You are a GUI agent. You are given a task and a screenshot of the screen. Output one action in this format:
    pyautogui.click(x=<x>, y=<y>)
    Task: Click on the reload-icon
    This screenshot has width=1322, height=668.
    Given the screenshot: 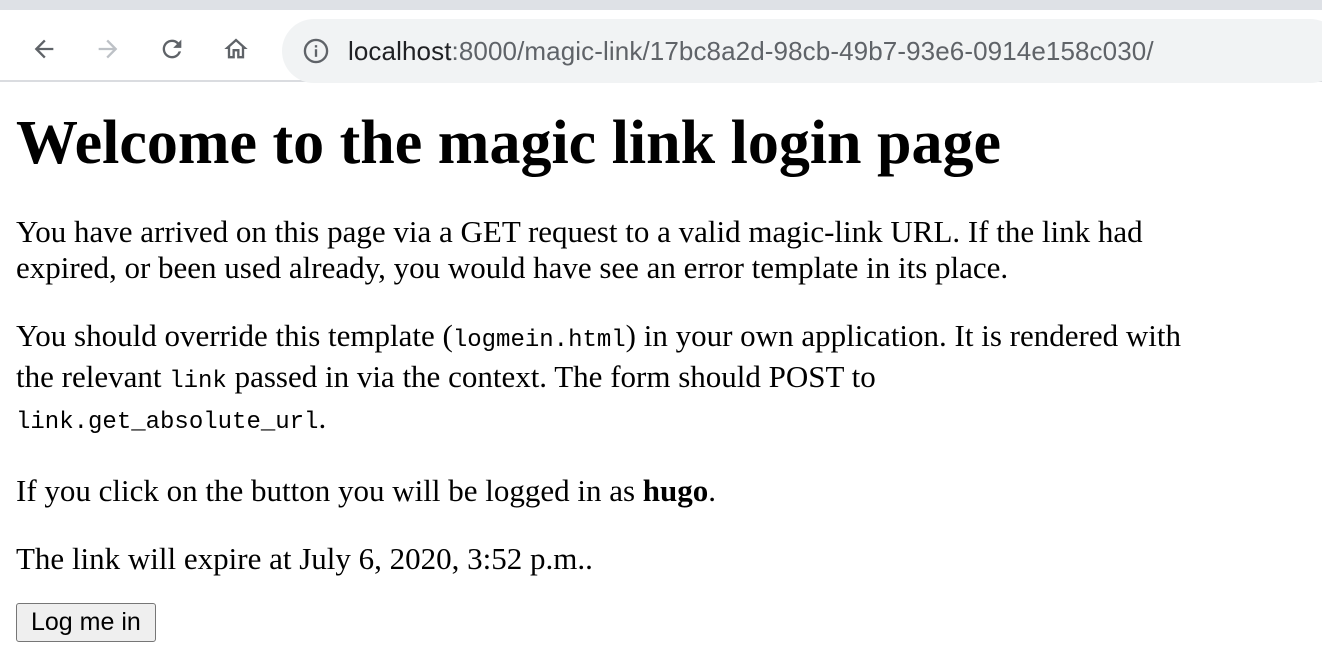 What is the action you would take?
    pyautogui.click(x=172, y=49)
    